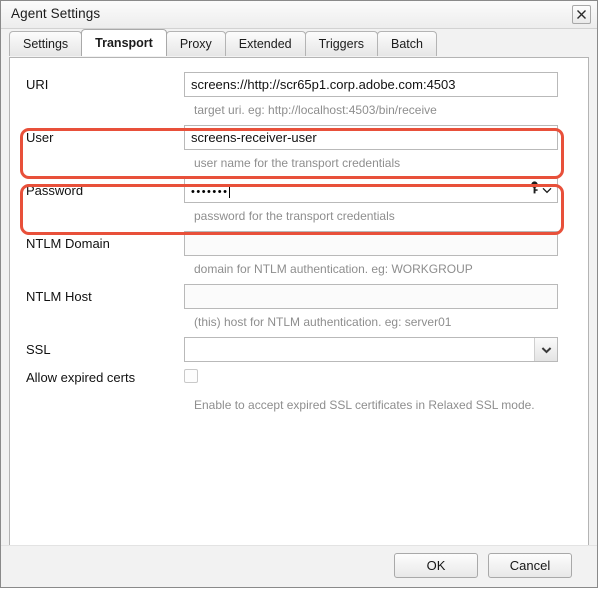  I want to click on user-input: screens-receiver-user, so click(371, 137).